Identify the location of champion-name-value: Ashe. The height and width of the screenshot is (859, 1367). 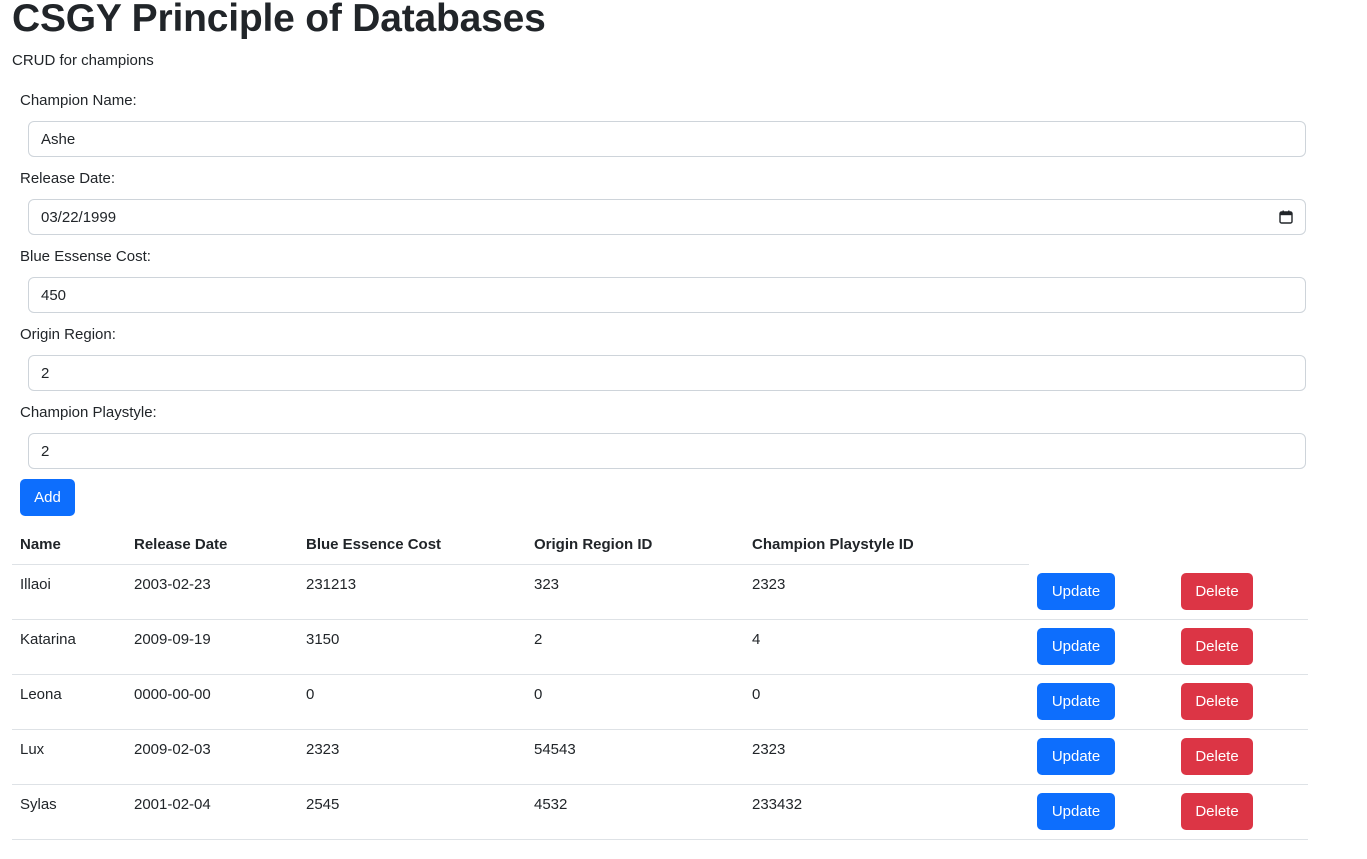
(58, 139).